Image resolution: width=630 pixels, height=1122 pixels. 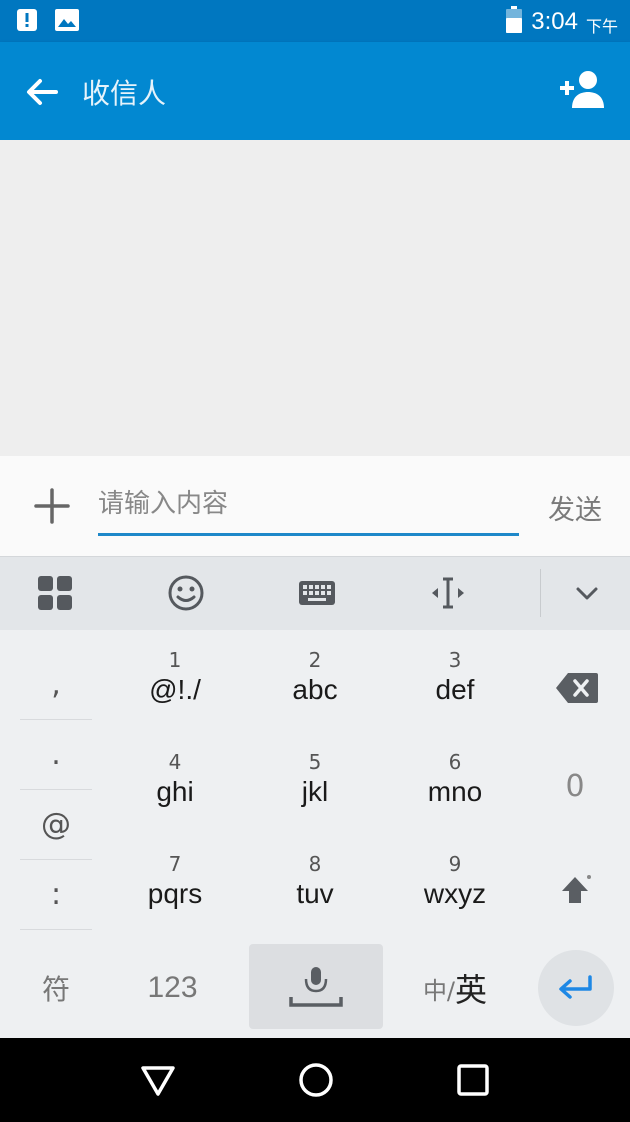 What do you see at coordinates (56, 825) in the screenshot?
I see `symbol-key-at: @` at bounding box center [56, 825].